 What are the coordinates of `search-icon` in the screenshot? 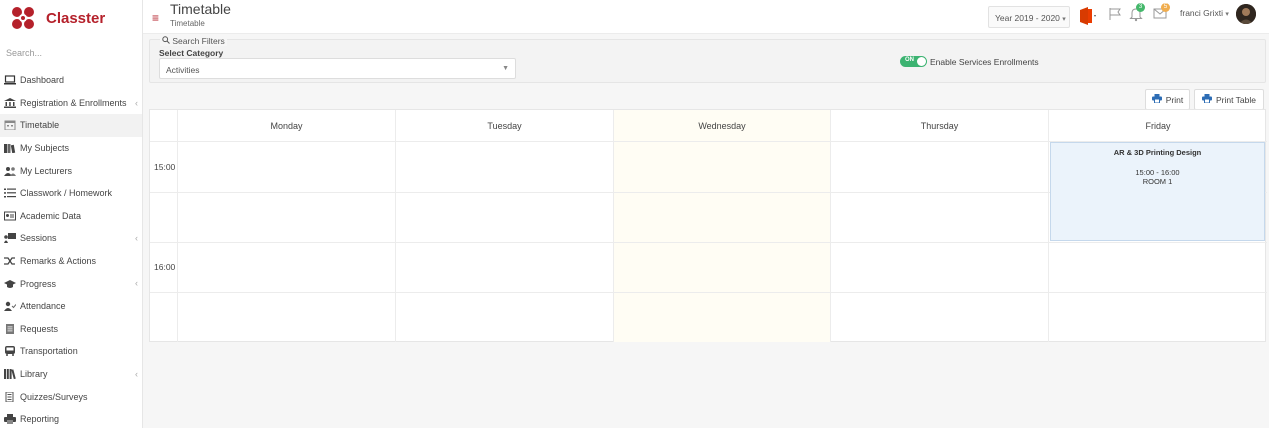 It's located at (167, 41).